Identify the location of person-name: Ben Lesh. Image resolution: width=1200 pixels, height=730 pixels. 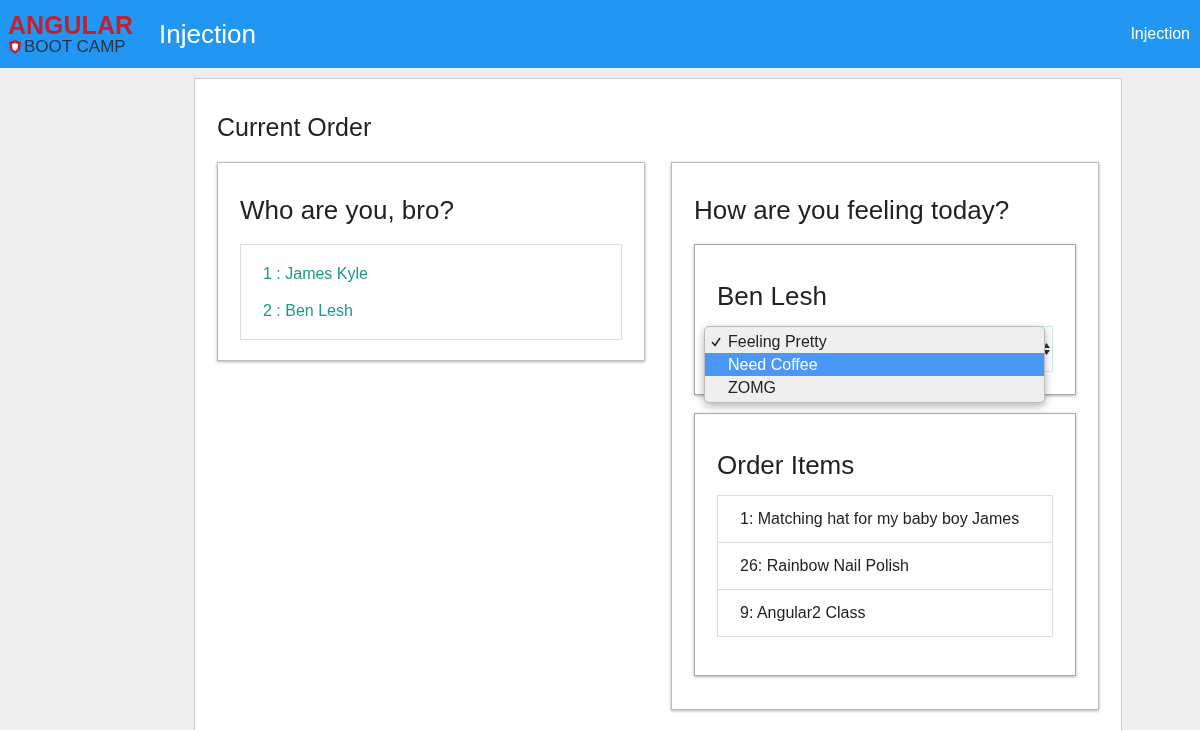
(772, 296).